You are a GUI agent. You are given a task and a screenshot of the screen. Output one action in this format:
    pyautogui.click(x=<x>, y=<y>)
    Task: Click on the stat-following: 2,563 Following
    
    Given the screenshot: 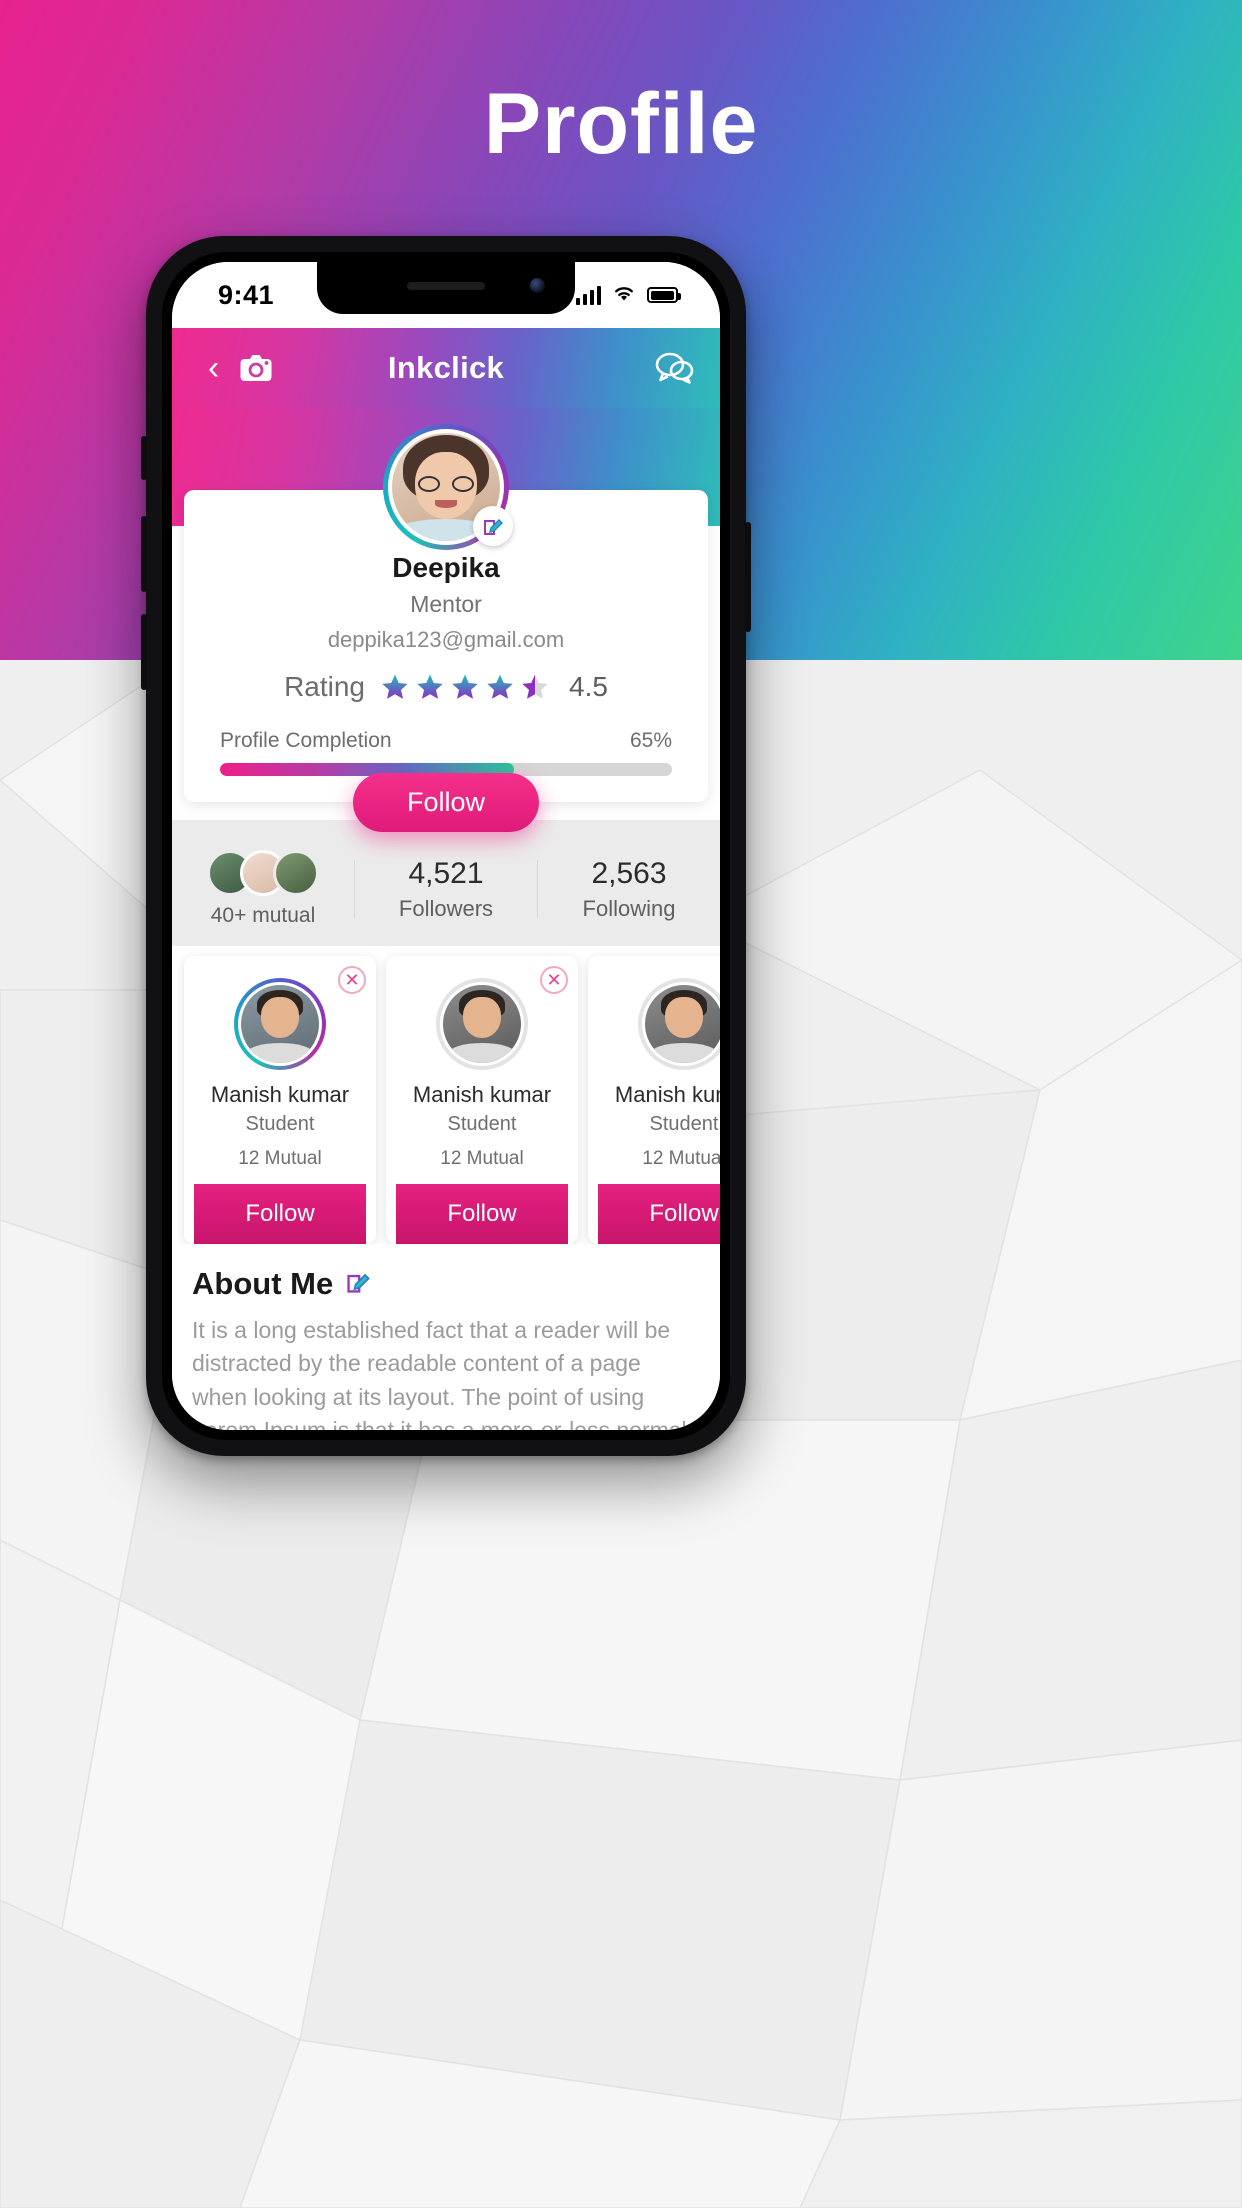 What is the action you would take?
    pyautogui.click(x=629, y=889)
    